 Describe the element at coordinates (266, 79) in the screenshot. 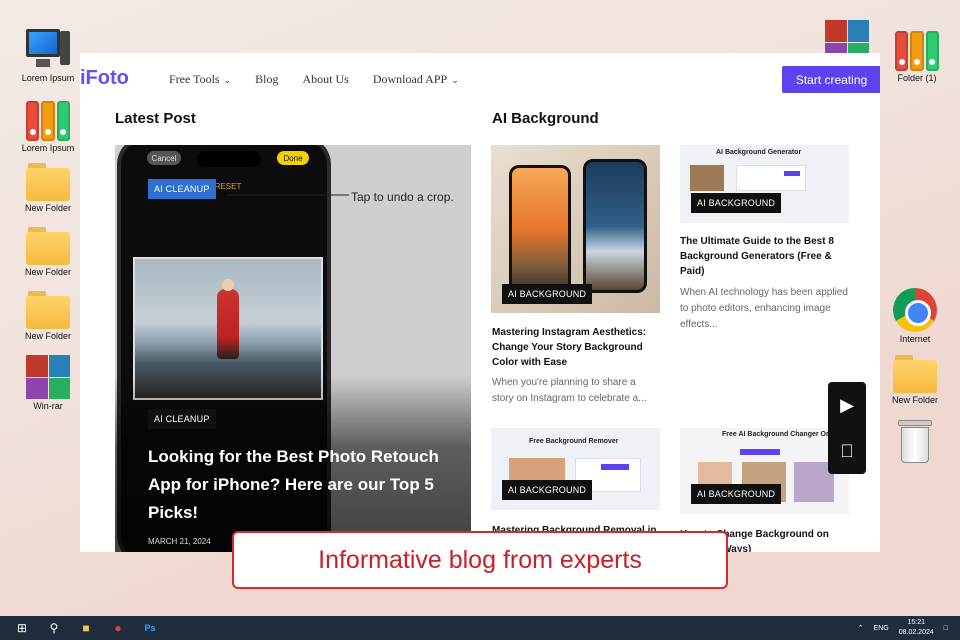

I see `nav-item-blog: Blog` at that location.